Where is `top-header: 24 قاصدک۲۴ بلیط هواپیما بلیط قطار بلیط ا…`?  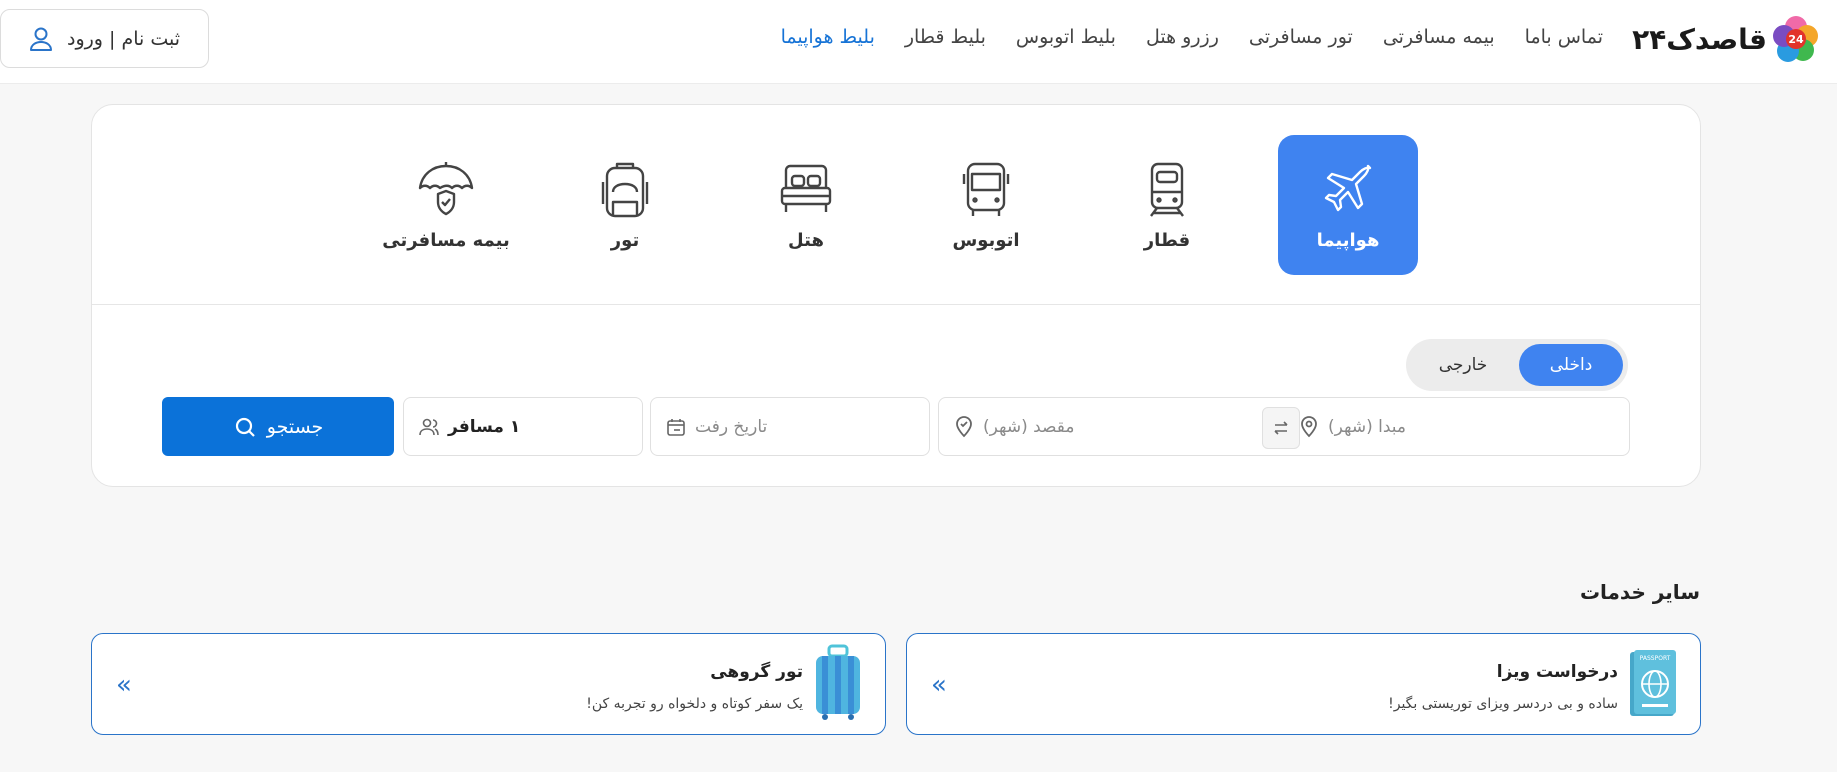 top-header: 24 قاصدک۲۴ بلیط هواپیما بلیط قطار بلیط ا… is located at coordinates (918, 42).